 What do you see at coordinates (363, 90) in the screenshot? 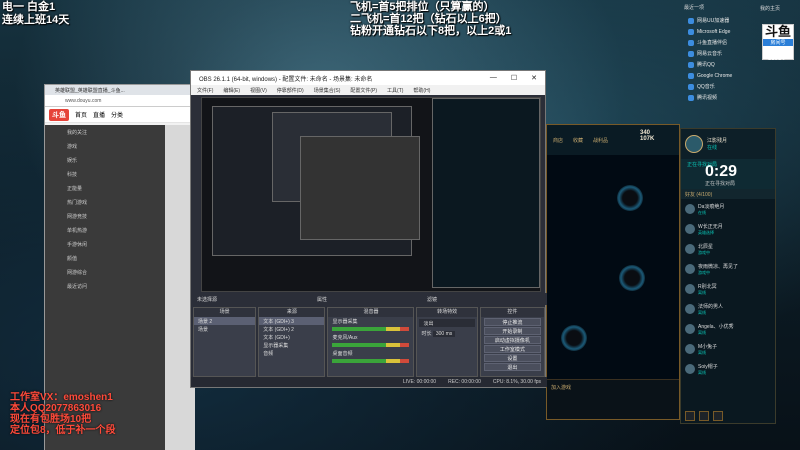
I see `menu-item: 配置文件(P)` at bounding box center [363, 90].